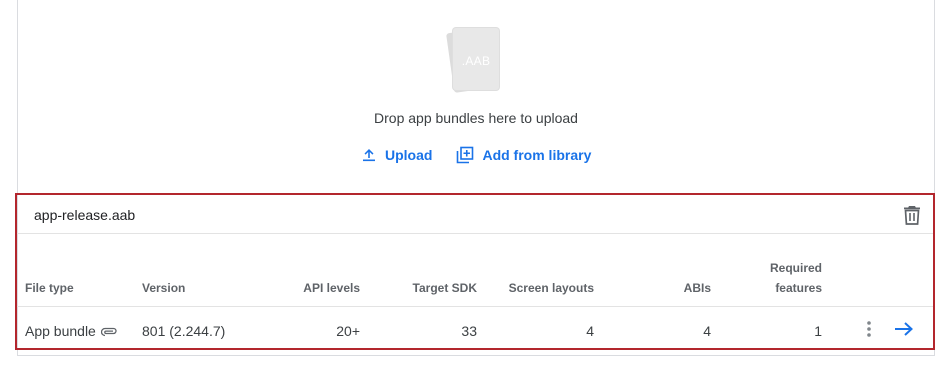  I want to click on file-extension-label: .AAB, so click(476, 61).